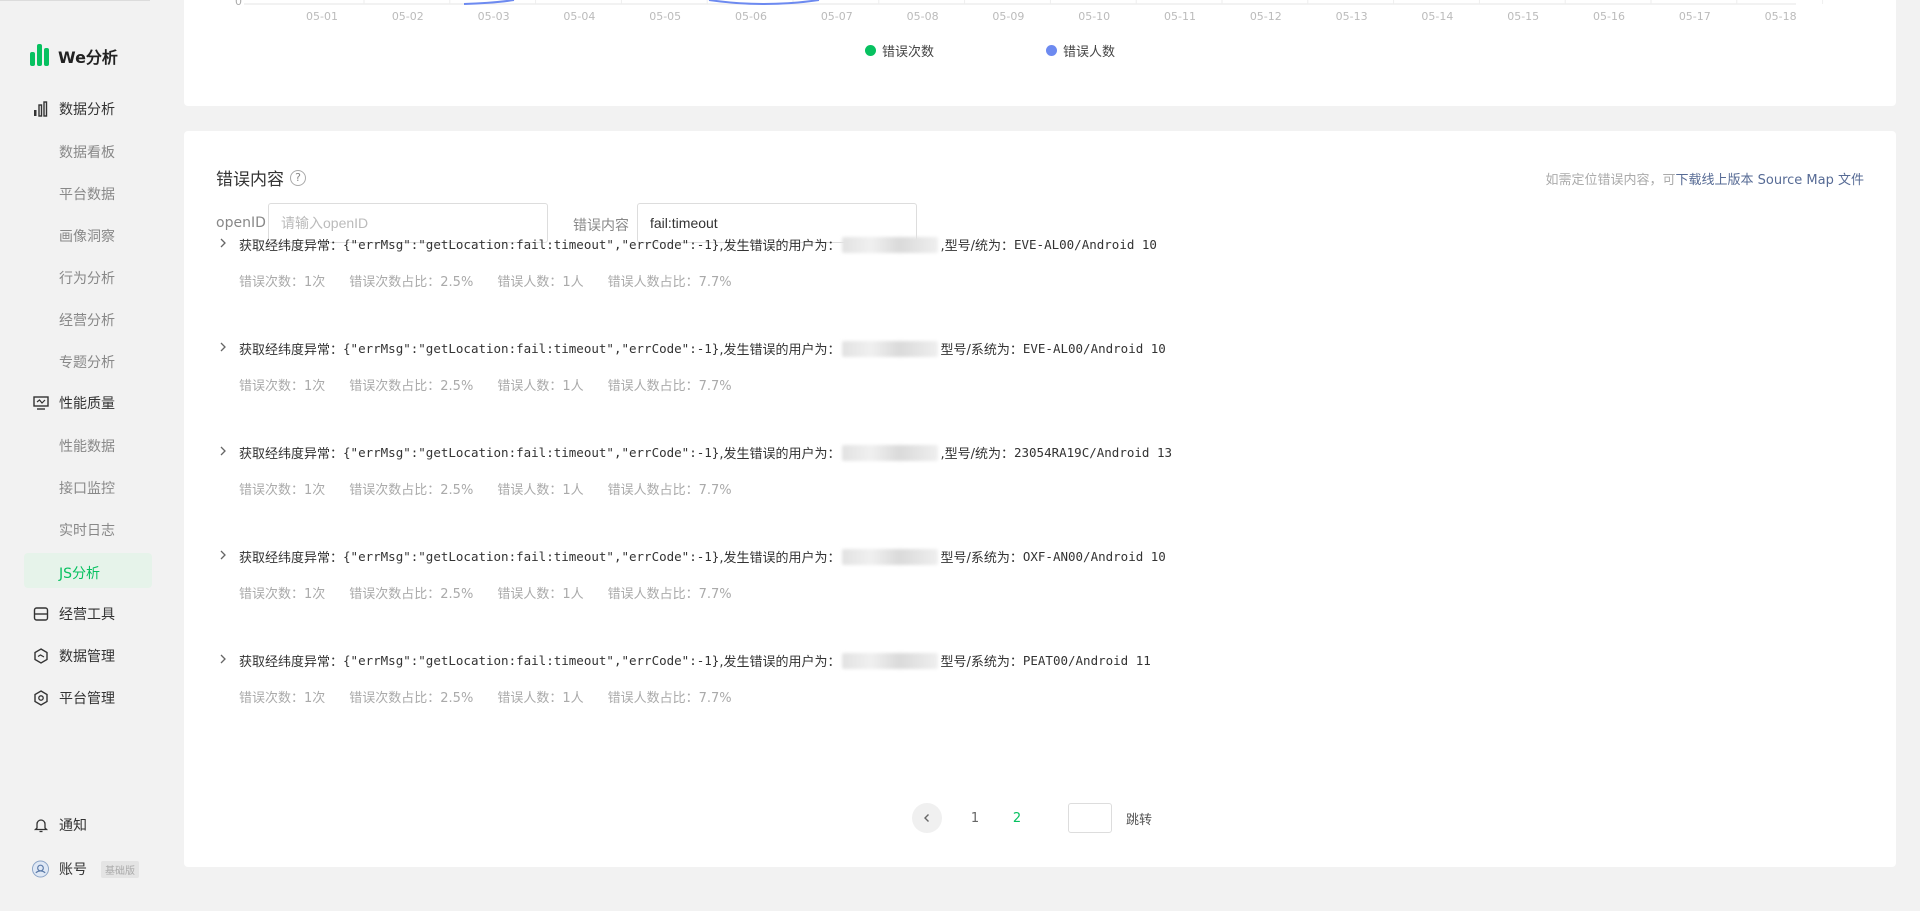 Image resolution: width=1920 pixels, height=911 pixels. I want to click on nav-group-label: 性能质量, so click(87, 404).